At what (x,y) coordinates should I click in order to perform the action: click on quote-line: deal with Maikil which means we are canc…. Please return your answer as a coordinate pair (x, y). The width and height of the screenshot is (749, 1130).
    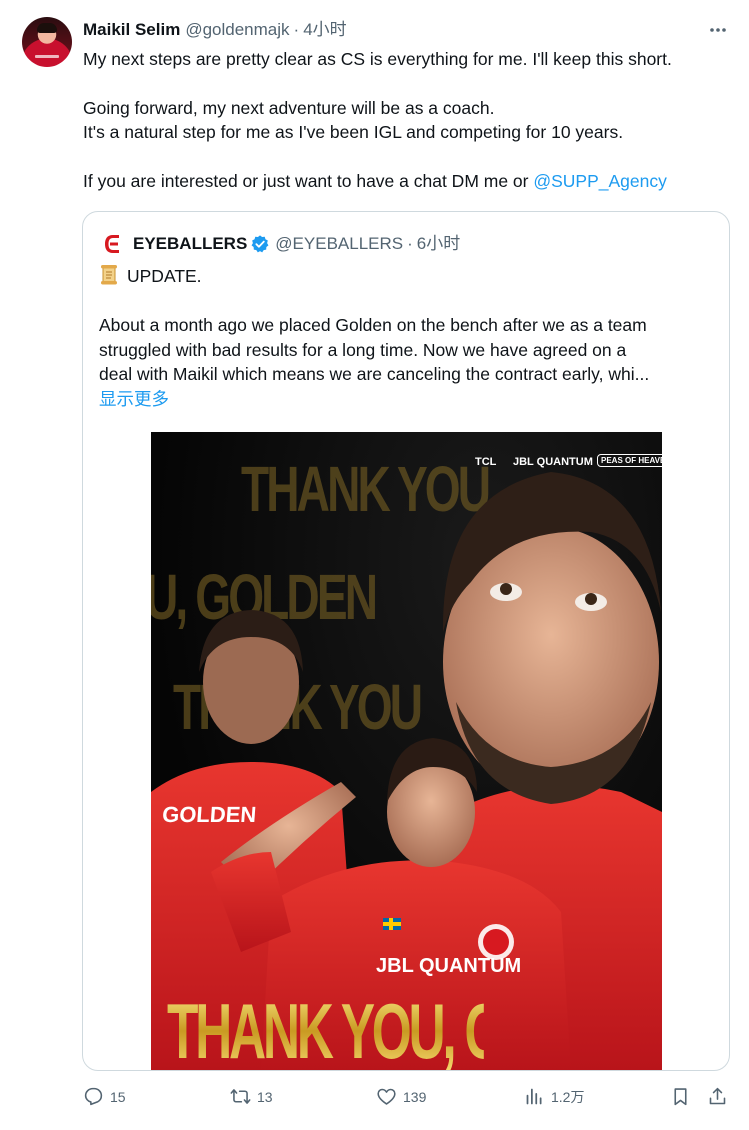
    Looking at the image, I should click on (374, 374).